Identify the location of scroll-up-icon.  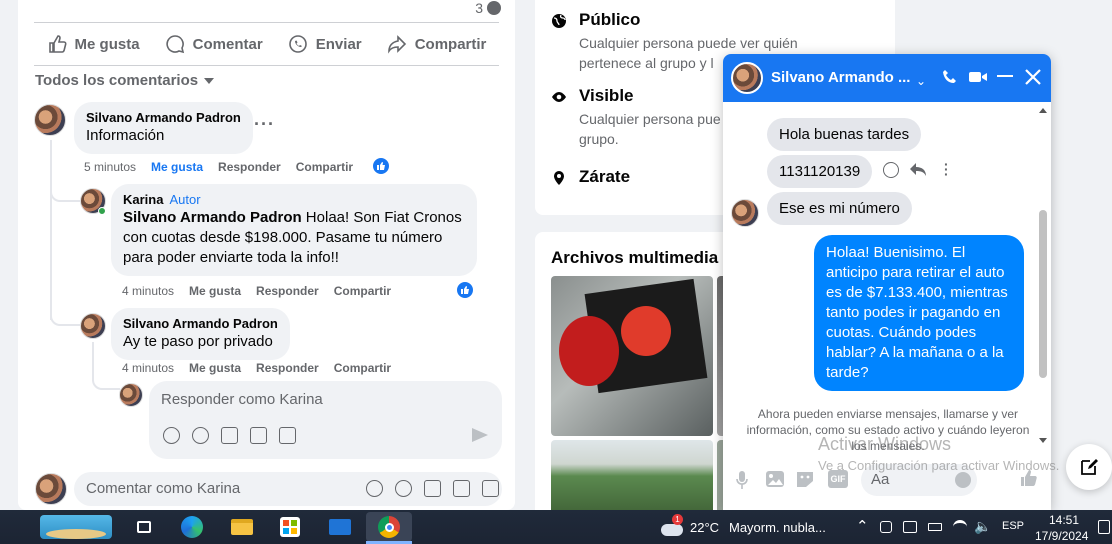
(1043, 110).